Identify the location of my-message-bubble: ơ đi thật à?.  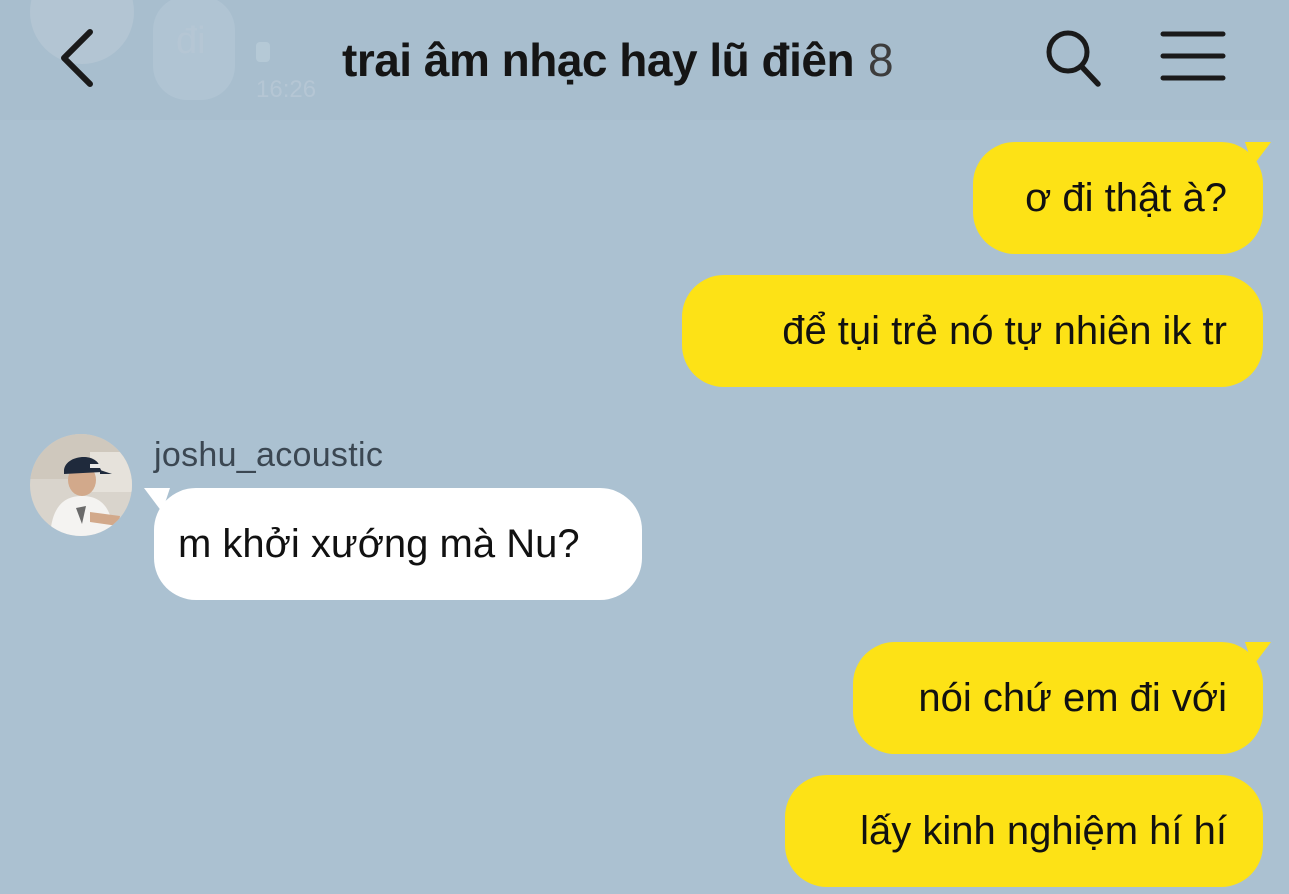
(1122, 198).